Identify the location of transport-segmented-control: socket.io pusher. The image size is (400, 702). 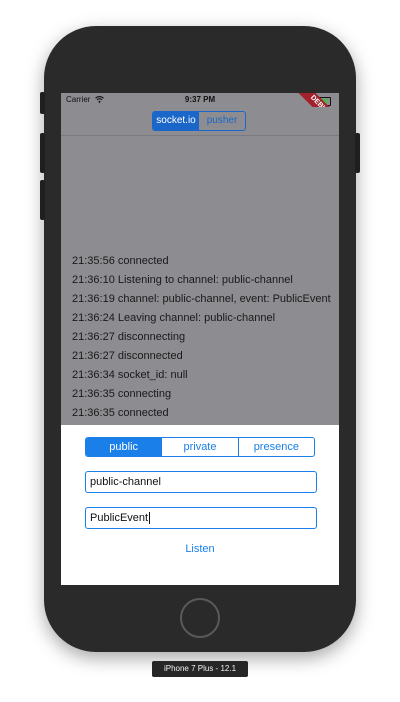
(199, 121).